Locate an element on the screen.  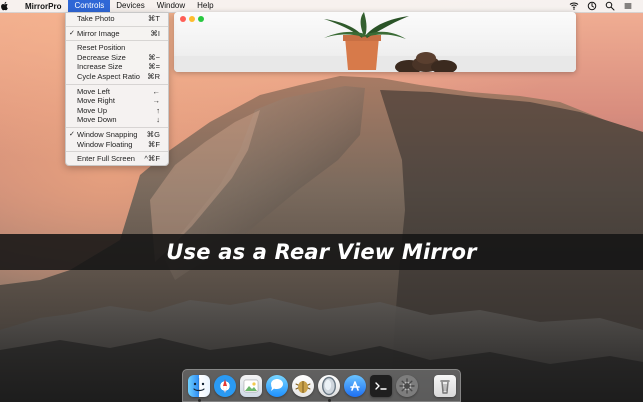
menu-devices: Devices is located at coordinates (130, 6).